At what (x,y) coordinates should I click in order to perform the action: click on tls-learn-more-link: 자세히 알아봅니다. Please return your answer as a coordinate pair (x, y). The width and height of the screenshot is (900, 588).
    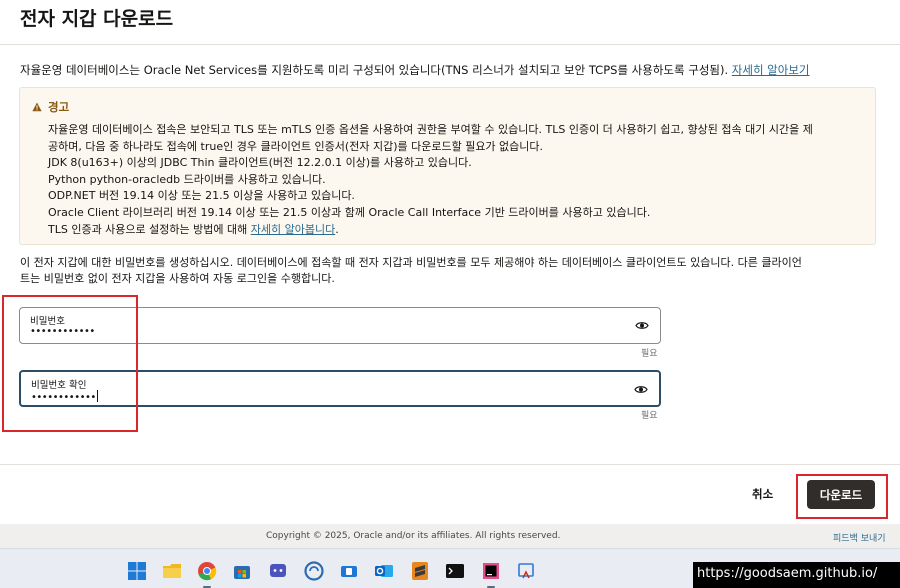
    Looking at the image, I should click on (293, 229).